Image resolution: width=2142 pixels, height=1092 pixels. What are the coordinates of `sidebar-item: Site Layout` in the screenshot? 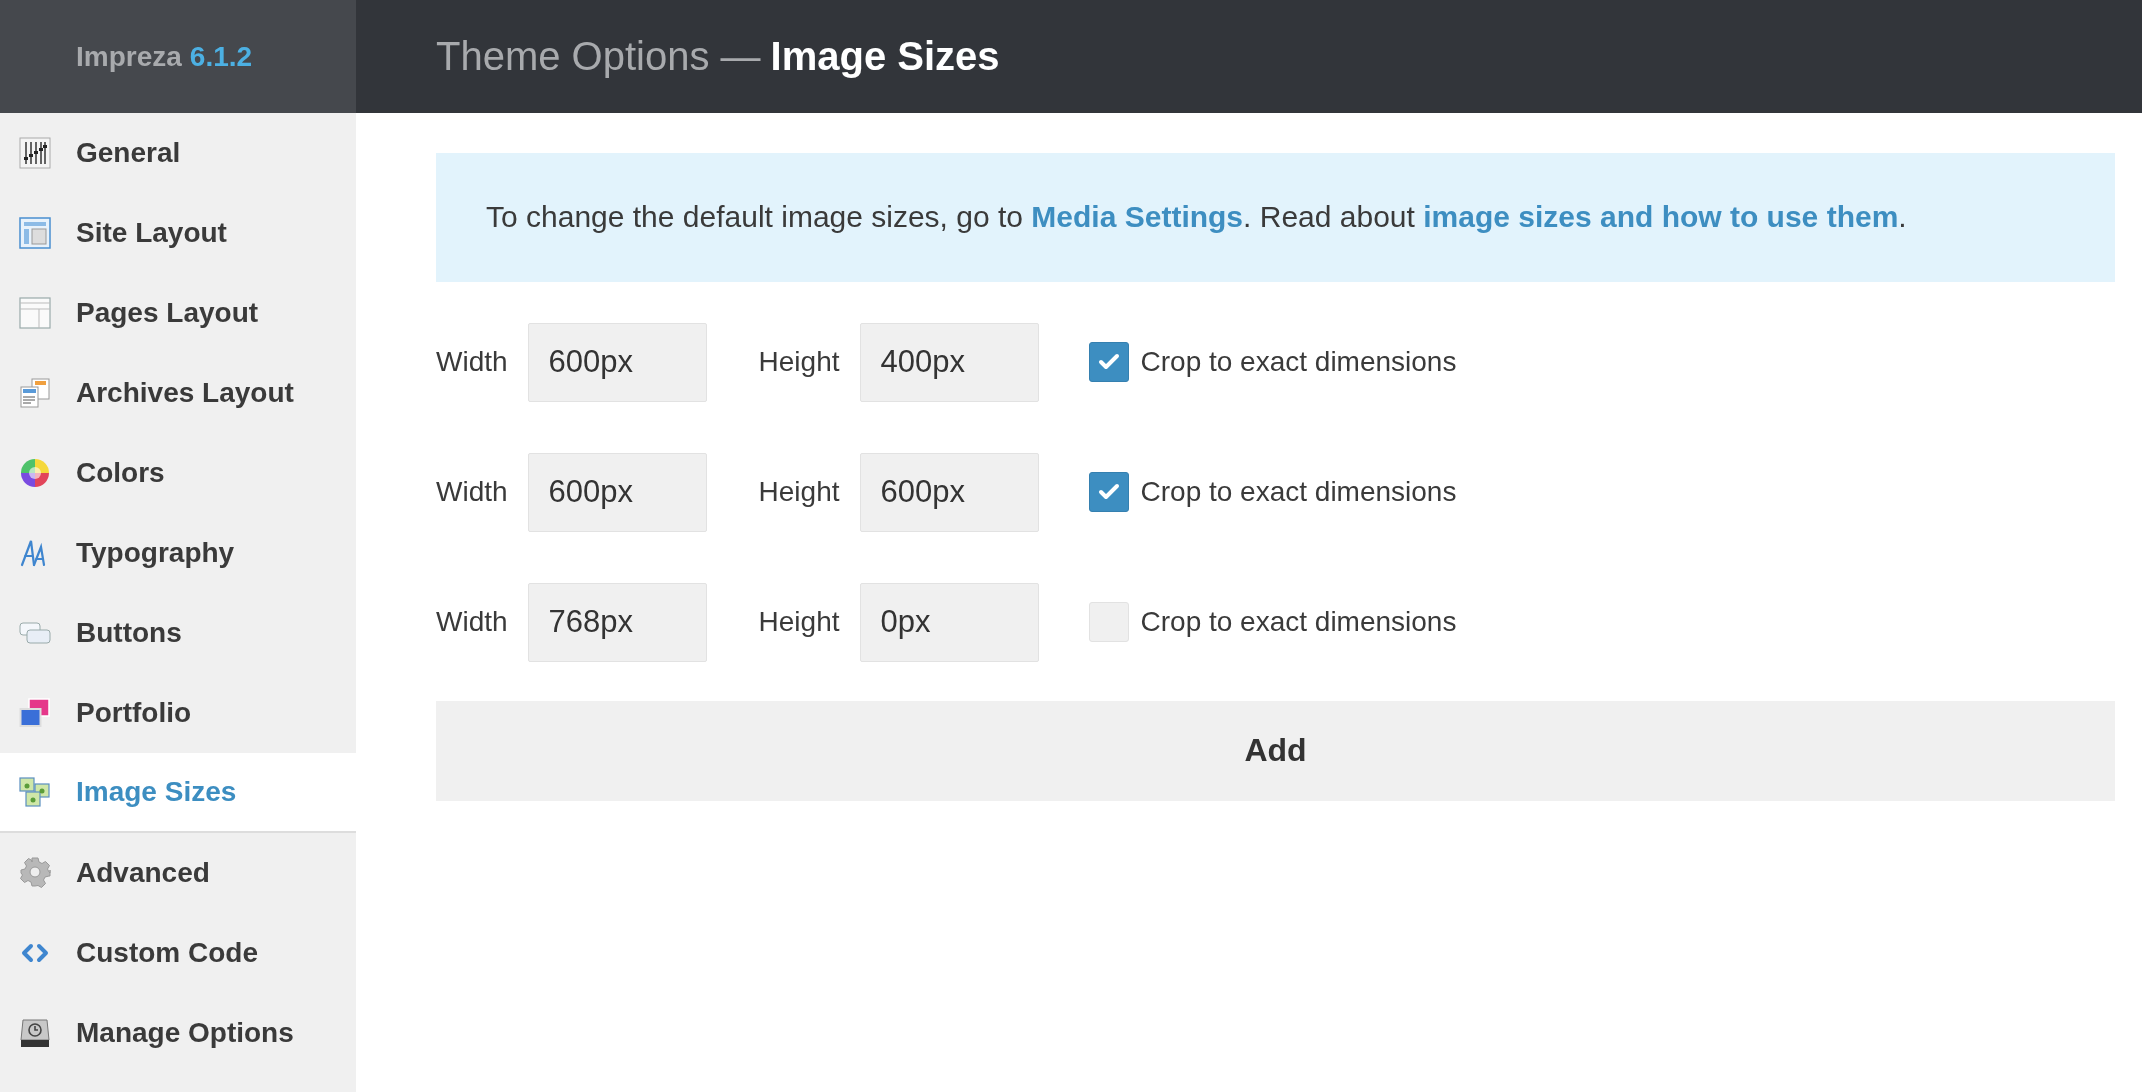 It's located at (178, 233).